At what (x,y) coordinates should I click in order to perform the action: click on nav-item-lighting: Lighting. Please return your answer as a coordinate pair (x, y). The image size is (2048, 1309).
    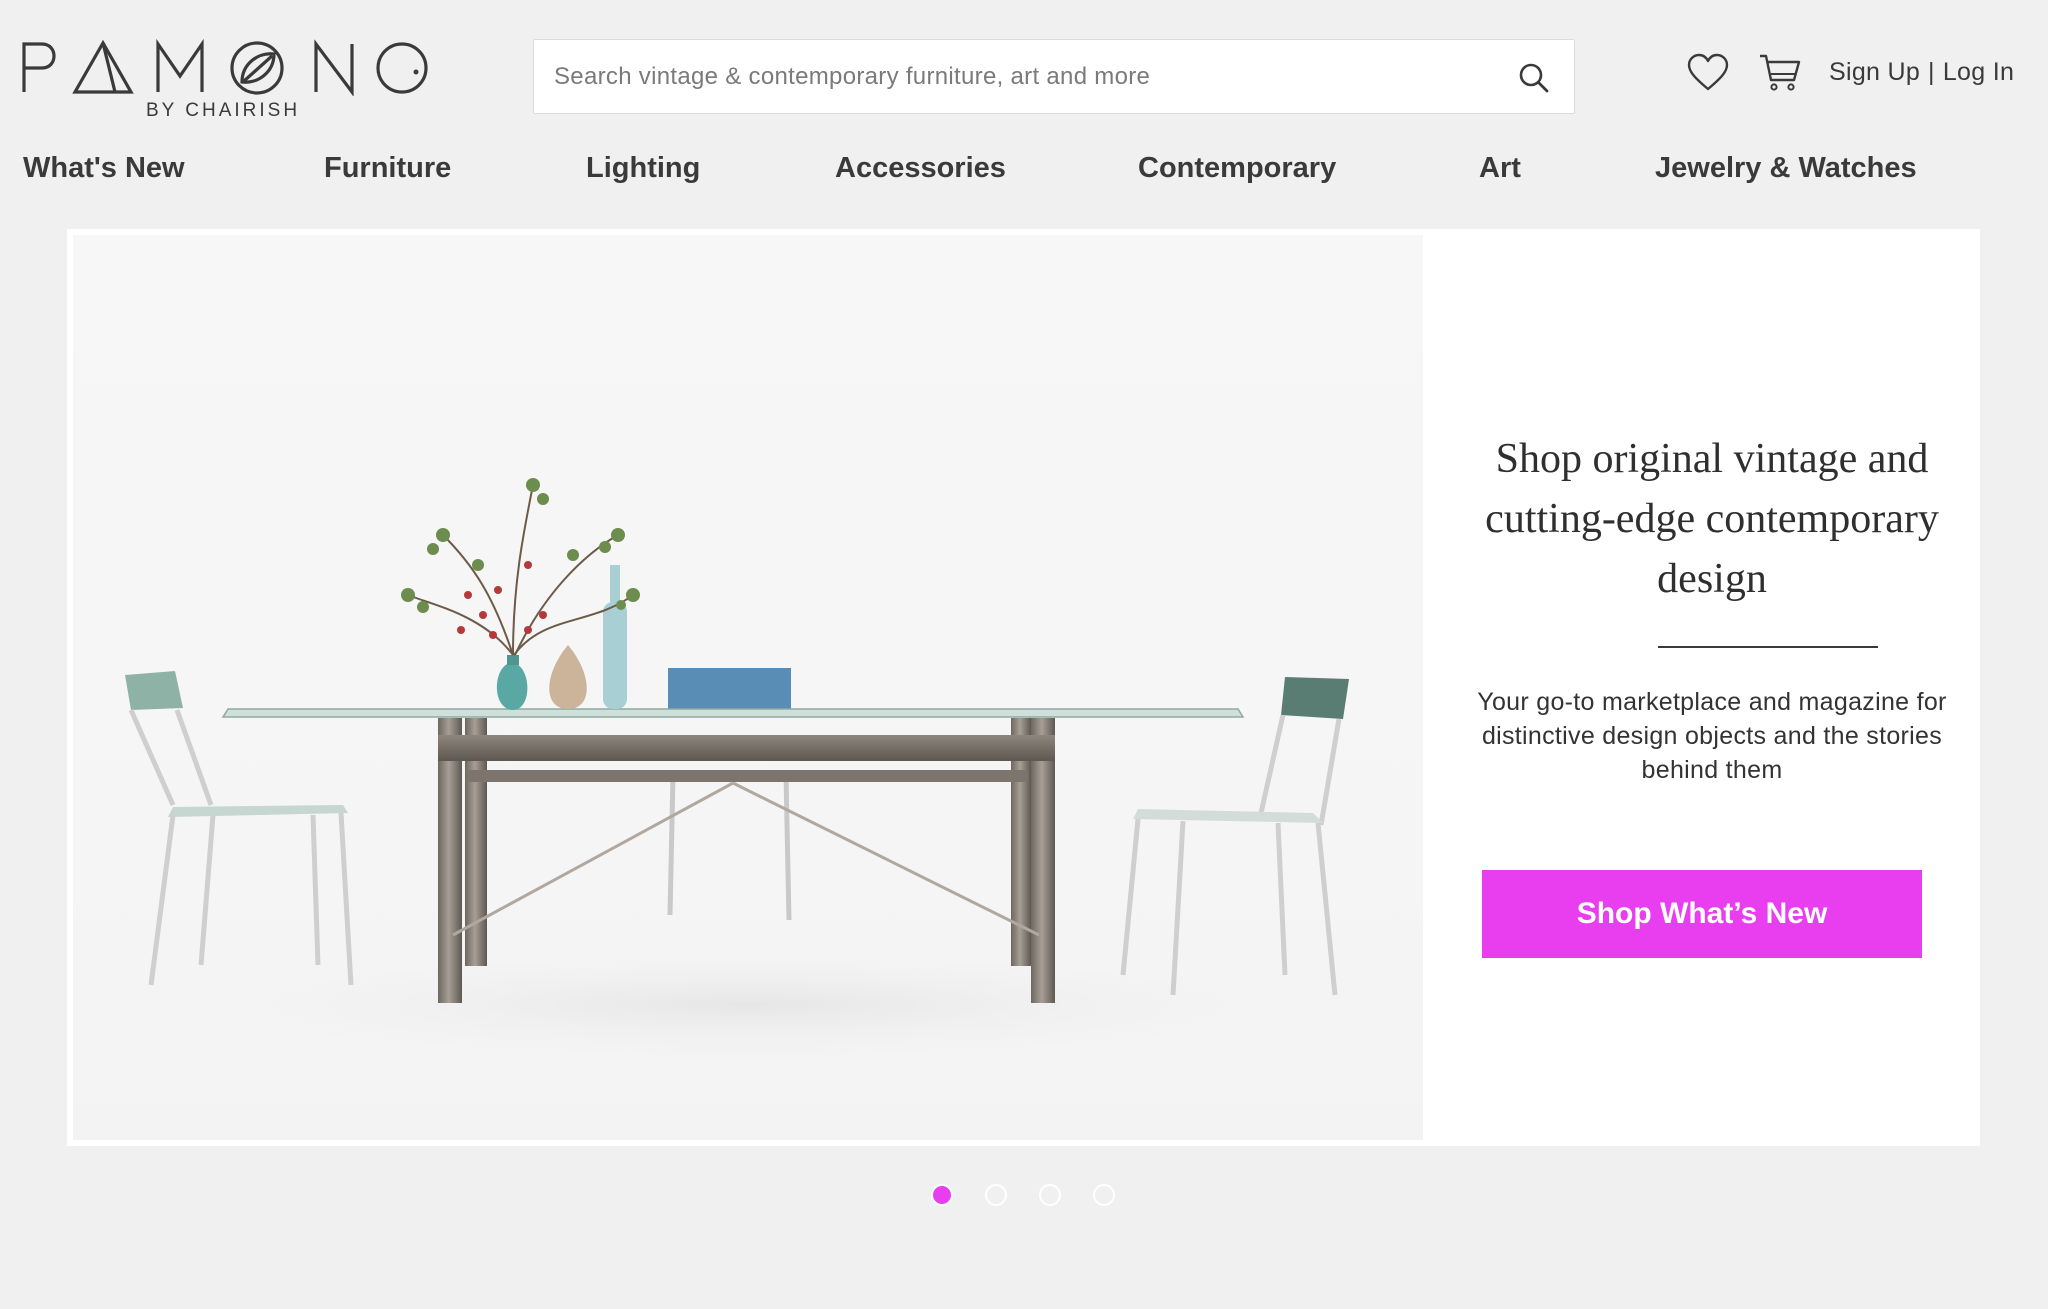
    Looking at the image, I should click on (643, 168).